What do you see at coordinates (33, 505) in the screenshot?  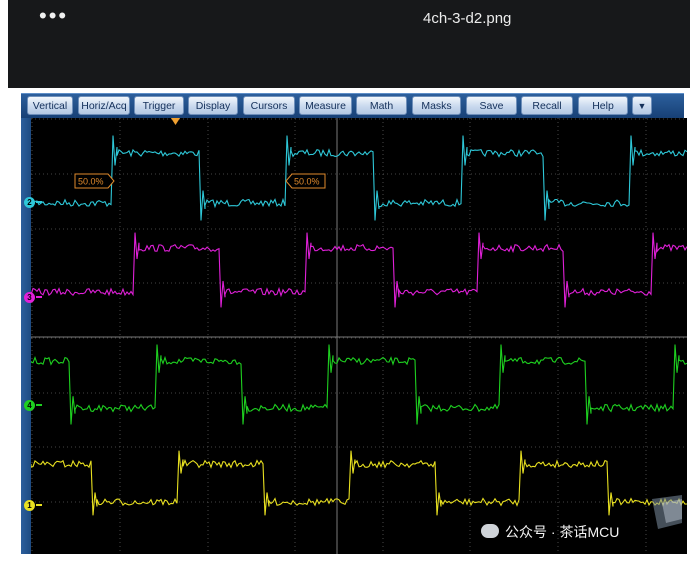 I see `channel-1-marker: 1` at bounding box center [33, 505].